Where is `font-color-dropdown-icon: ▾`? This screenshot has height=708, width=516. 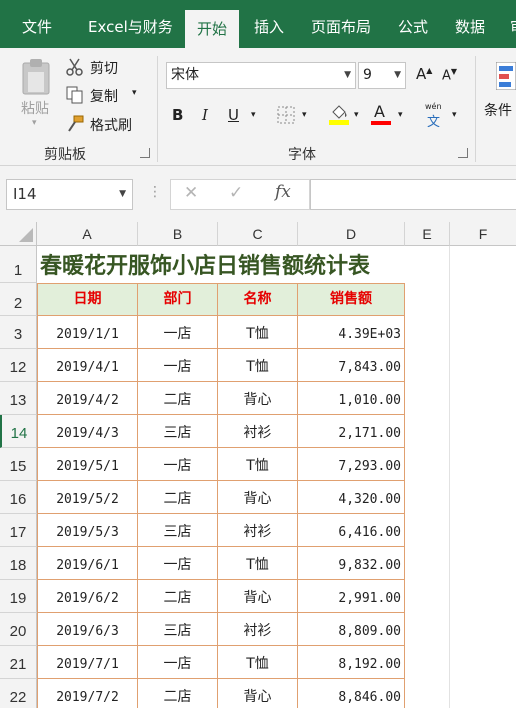 font-color-dropdown-icon: ▾ is located at coordinates (400, 115).